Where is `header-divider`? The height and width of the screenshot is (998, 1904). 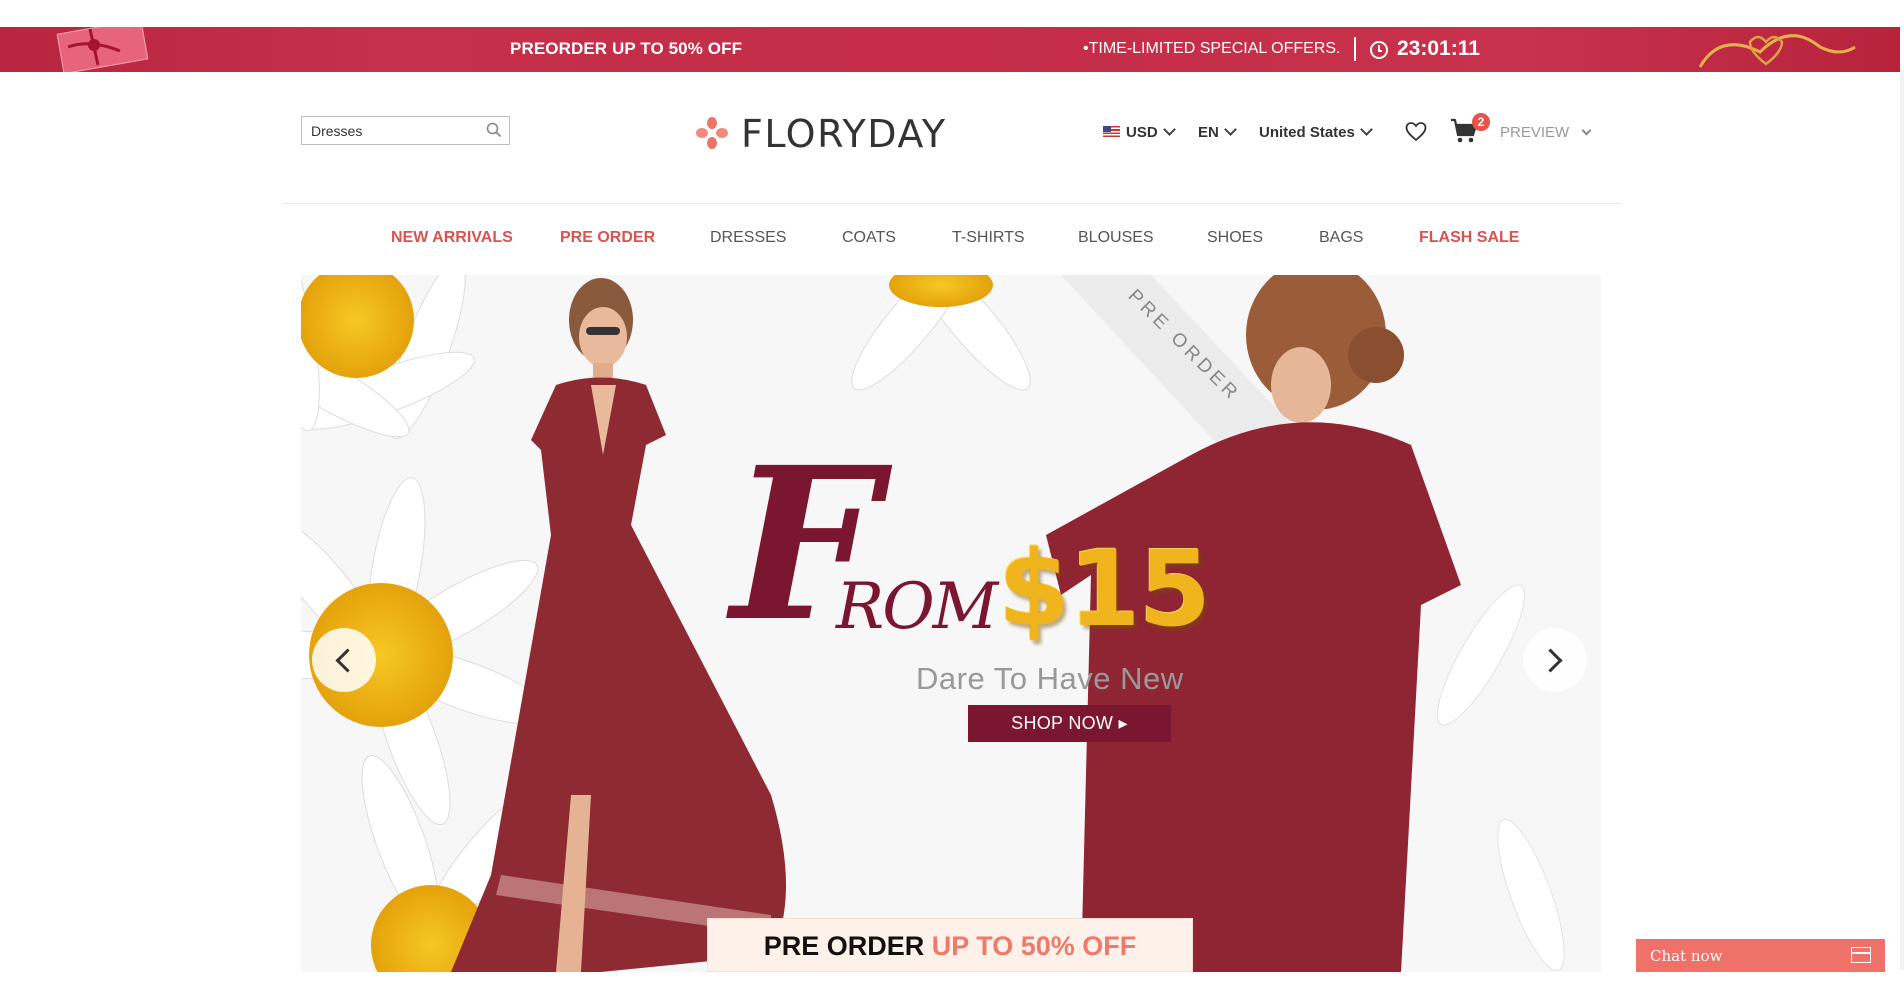 header-divider is located at coordinates (952, 203).